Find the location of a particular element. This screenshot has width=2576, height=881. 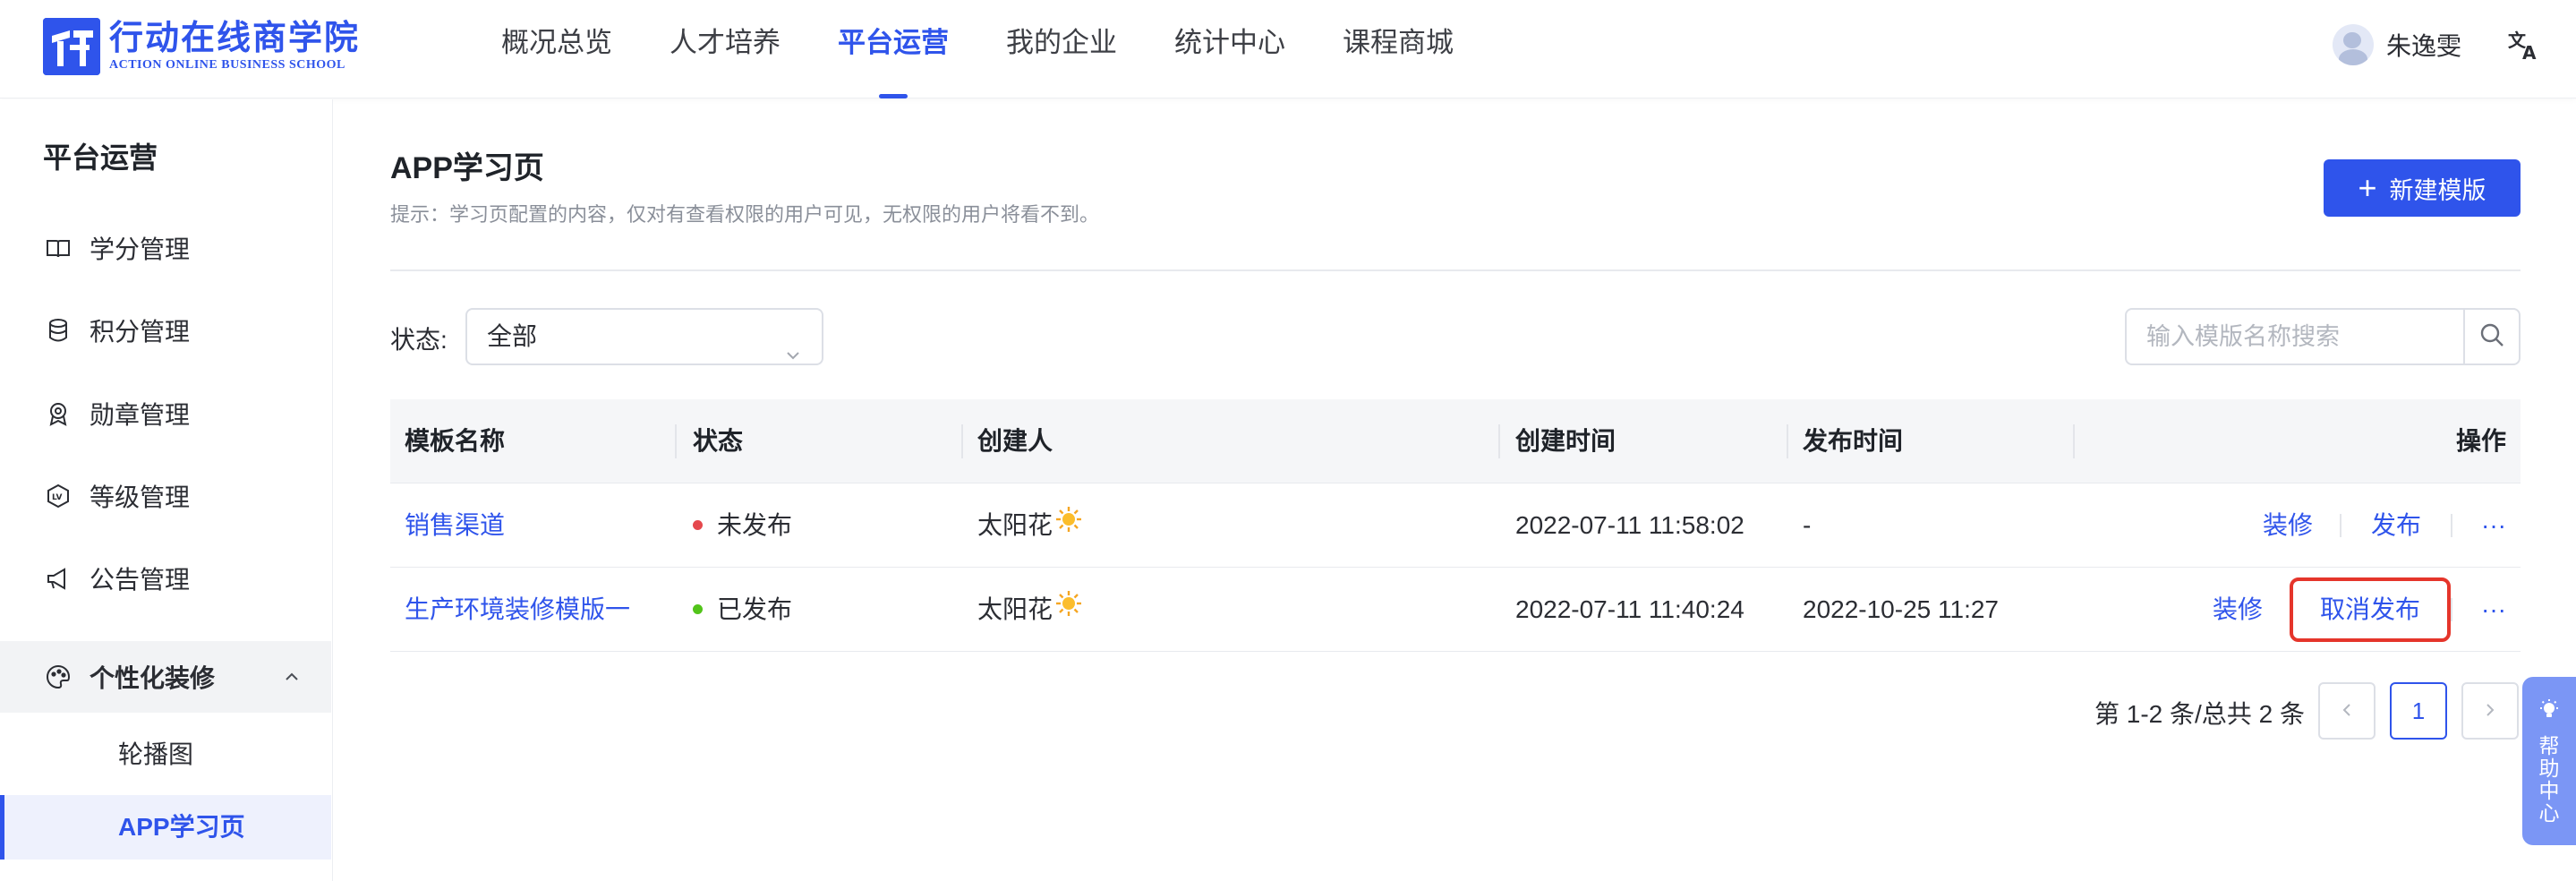

book-icon is located at coordinates (58, 248).